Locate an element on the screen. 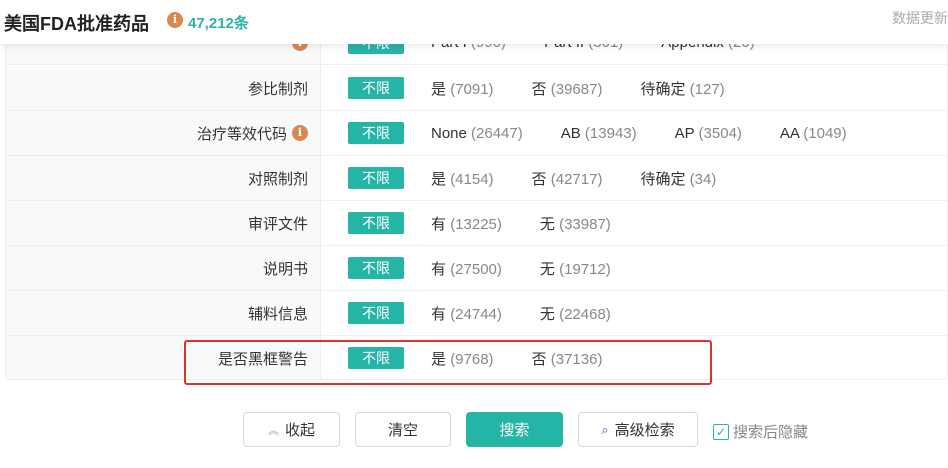 Image resolution: width=948 pixels, height=468 pixels. filter-option: 有 (13225) is located at coordinates (466, 223).